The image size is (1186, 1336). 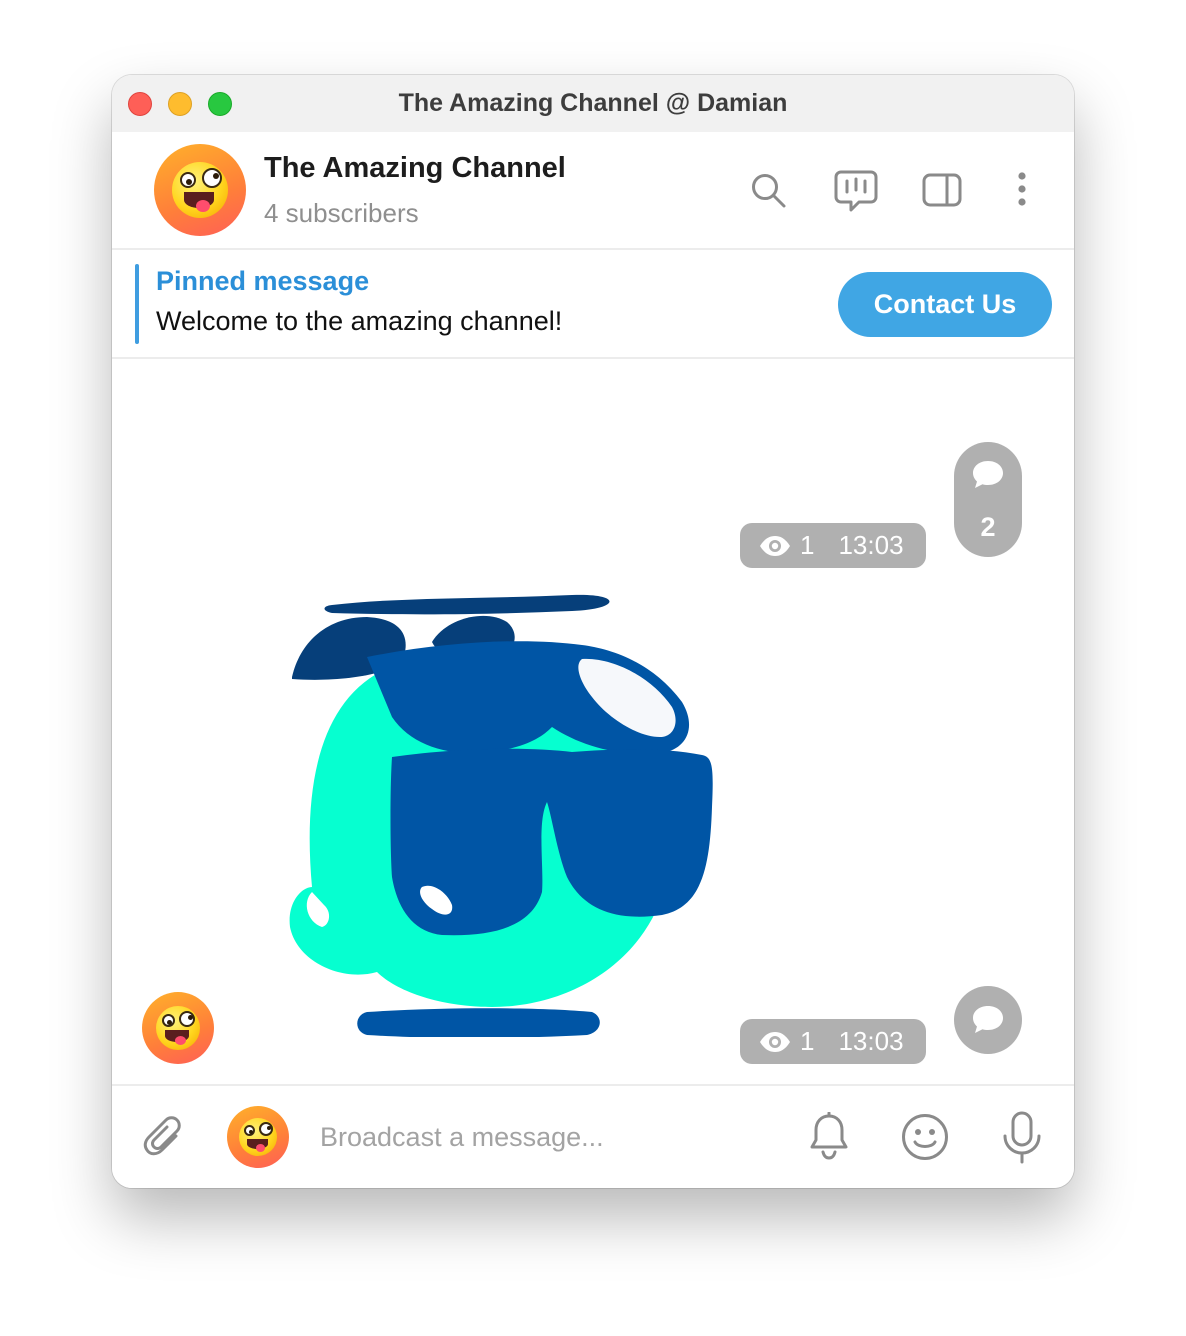 What do you see at coordinates (165, 1139) in the screenshot?
I see `attach-icon` at bounding box center [165, 1139].